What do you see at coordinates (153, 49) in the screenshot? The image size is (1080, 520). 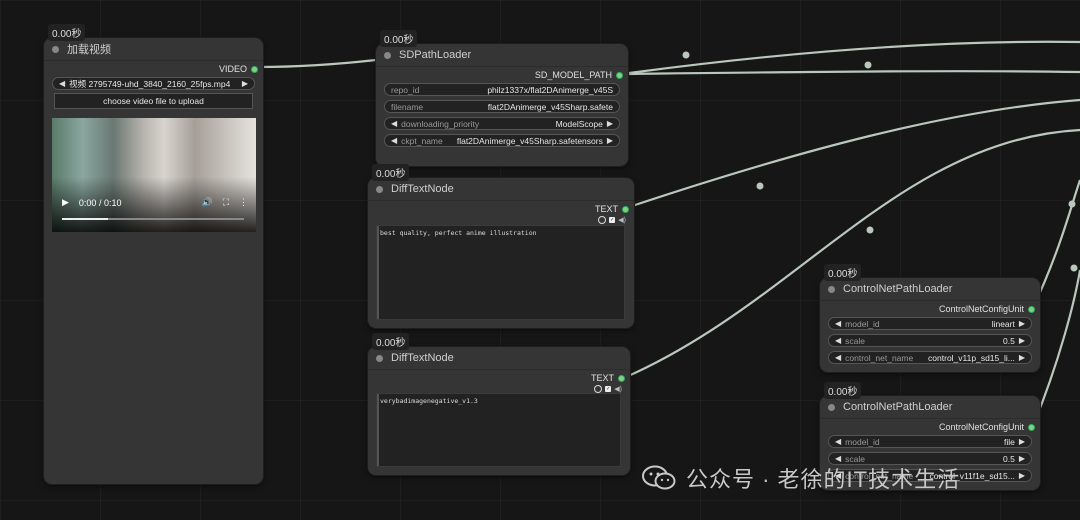 I see `node-title: 加载视频` at bounding box center [153, 49].